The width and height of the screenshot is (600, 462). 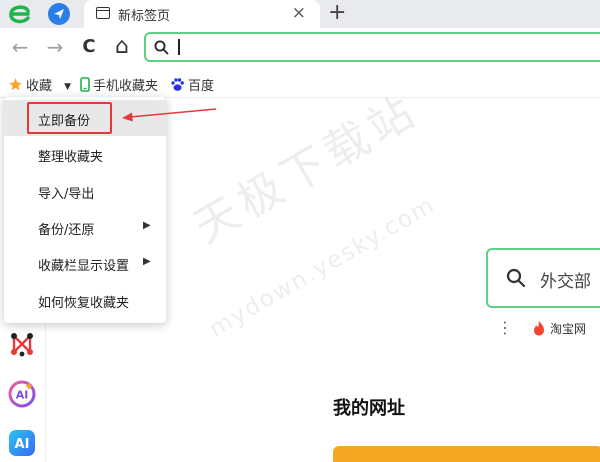 I want to click on menu-item-label: 如何恢复收藏夹, so click(x=84, y=303).